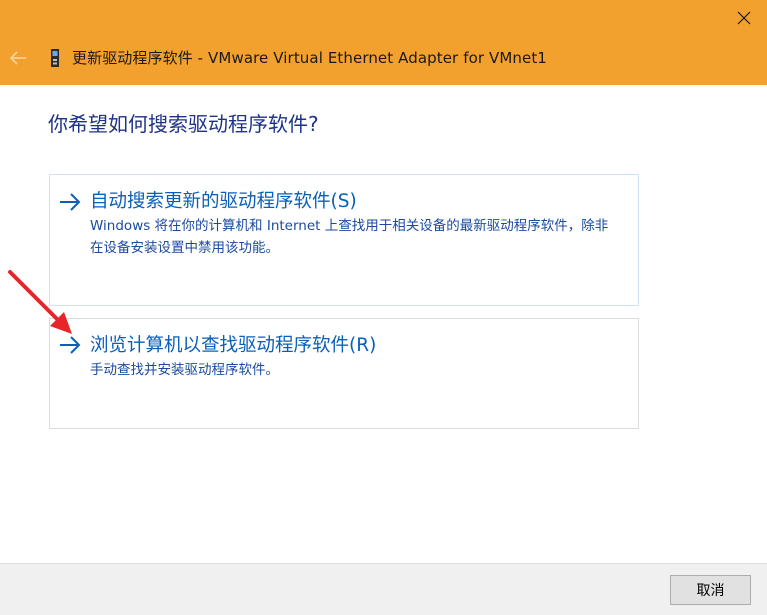  Describe the element at coordinates (710, 590) in the screenshot. I see `cancel-button: 取消` at that location.